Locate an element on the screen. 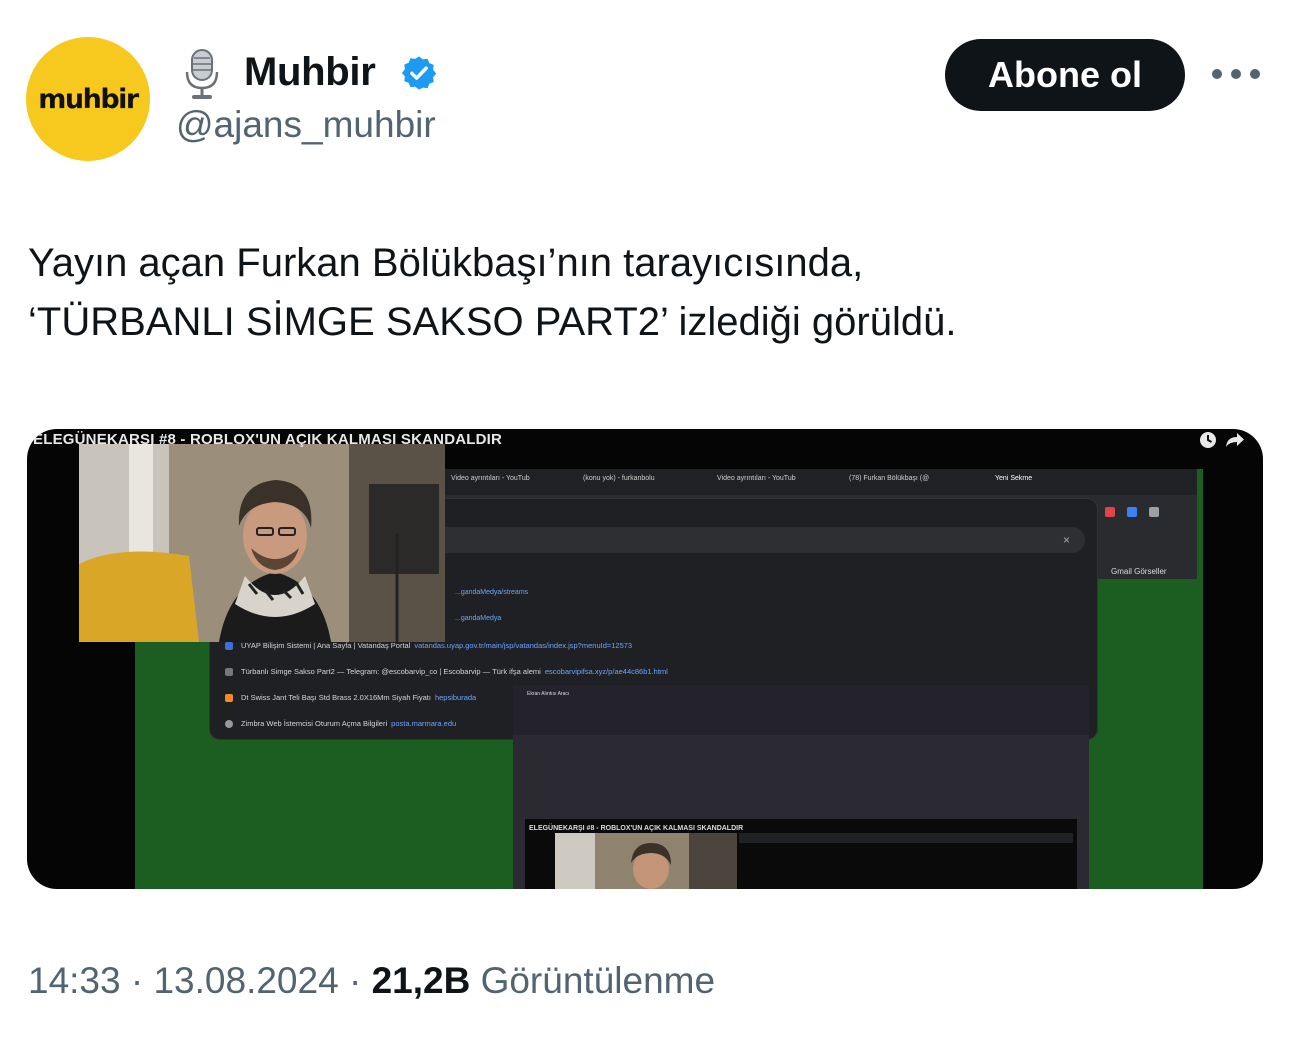 The image size is (1290, 1041). webcam-overlay is located at coordinates (262, 543).